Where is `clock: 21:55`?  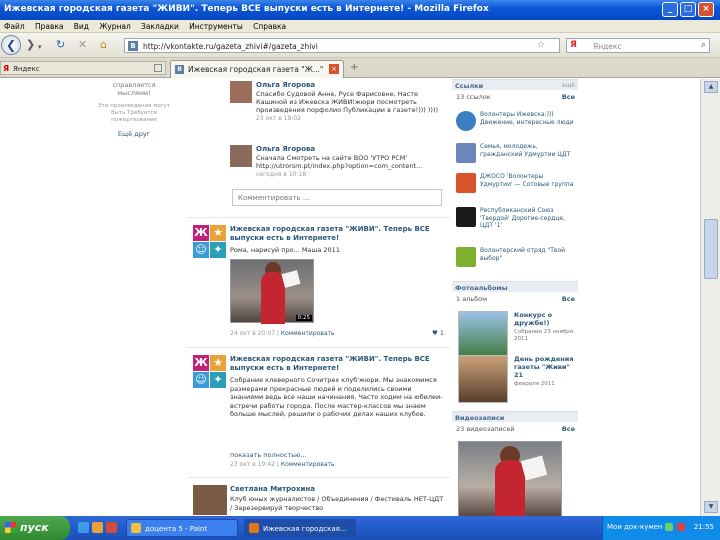 clock: 21:55 is located at coordinates (704, 527).